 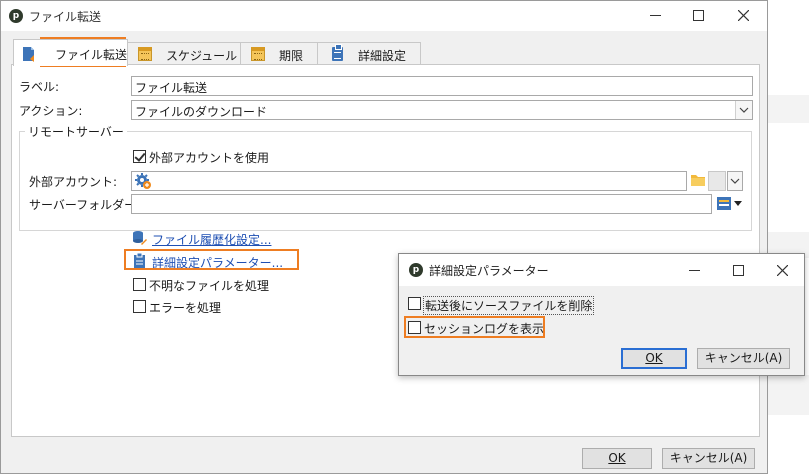 I want to click on tab-label: 期限, so click(x=291, y=56).